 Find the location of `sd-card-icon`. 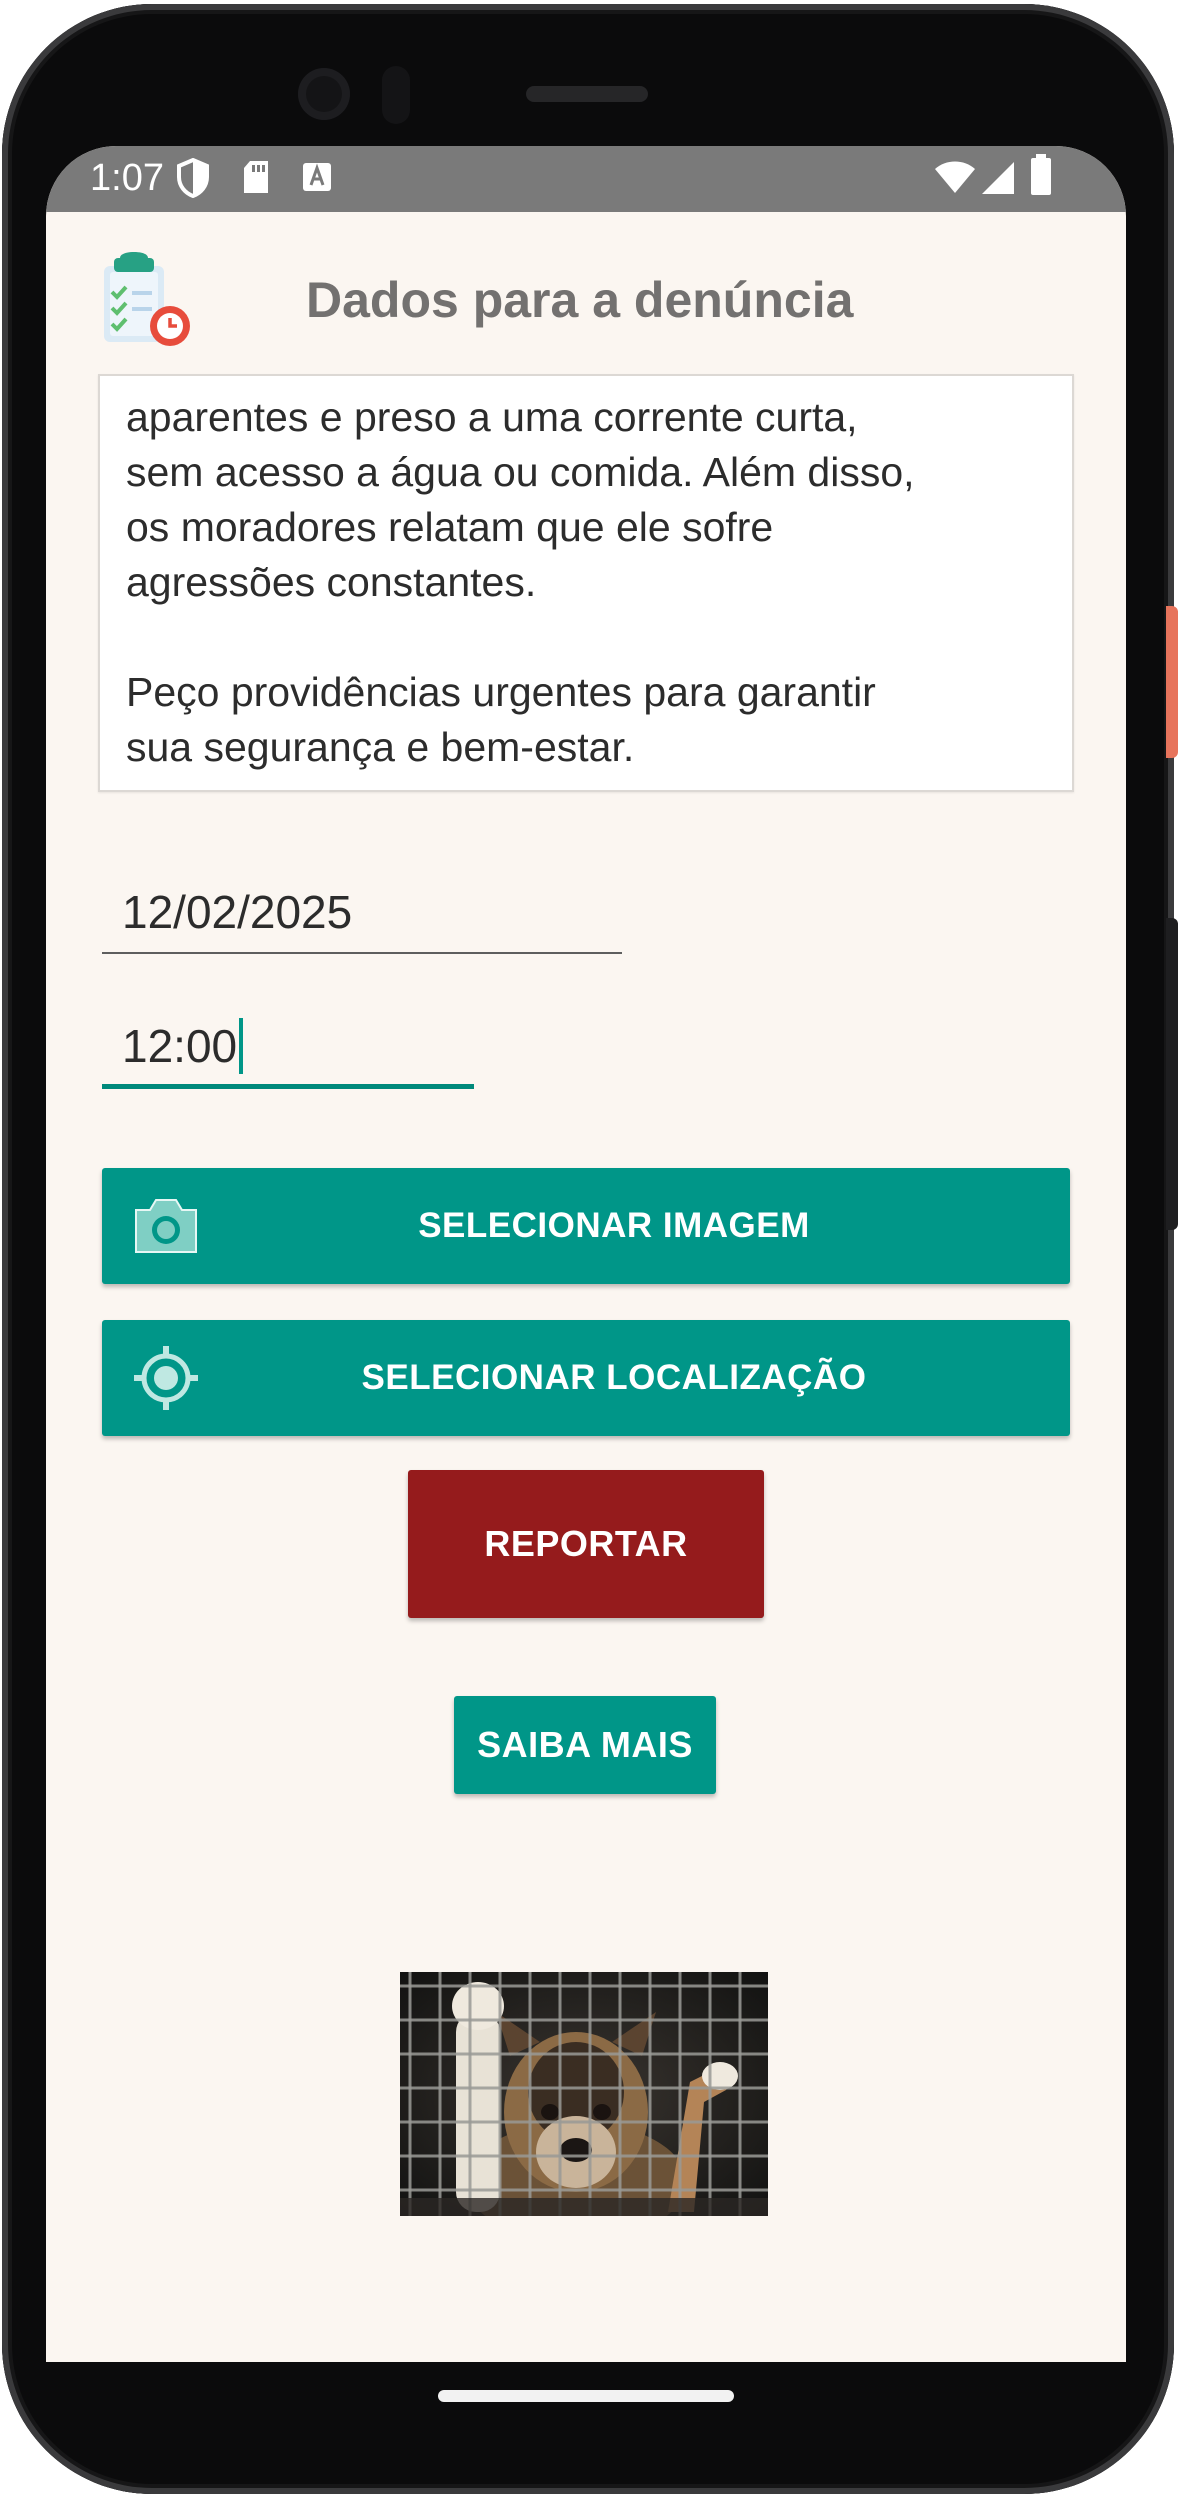

sd-card-icon is located at coordinates (256, 179).